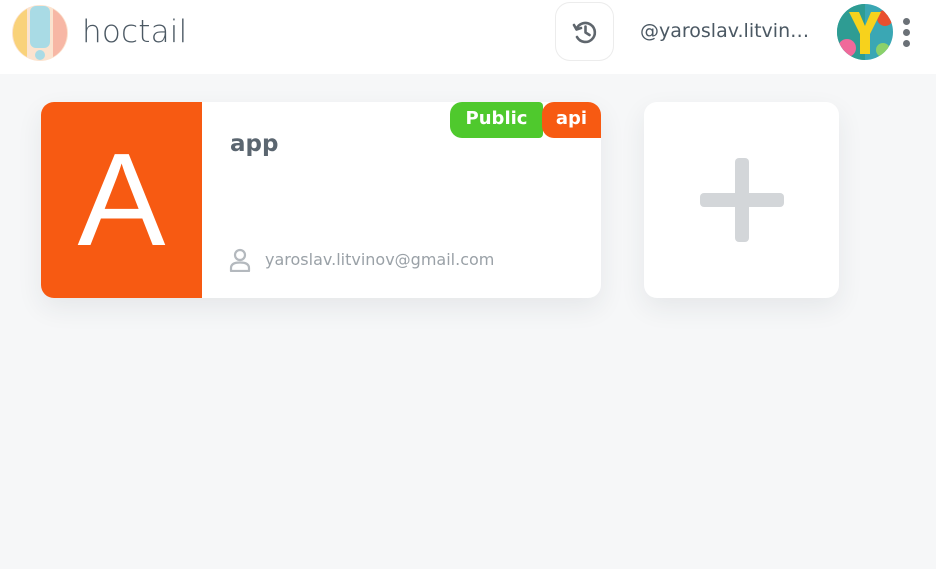  Describe the element at coordinates (571, 120) in the screenshot. I see `api-badge: api` at that location.